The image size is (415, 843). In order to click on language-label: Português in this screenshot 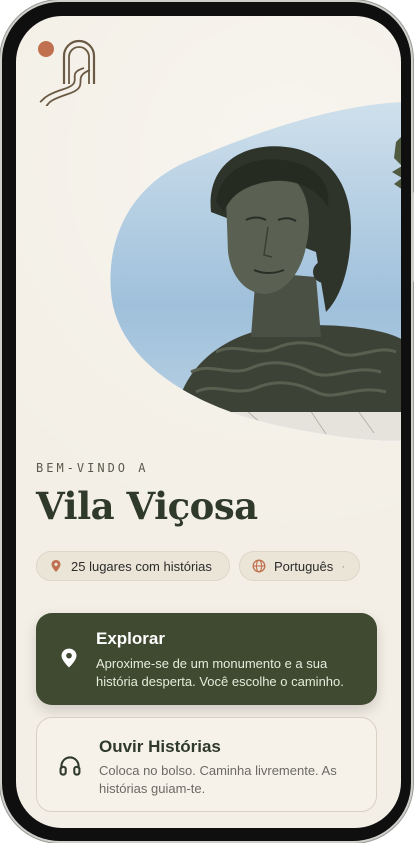, I will do `click(304, 566)`.